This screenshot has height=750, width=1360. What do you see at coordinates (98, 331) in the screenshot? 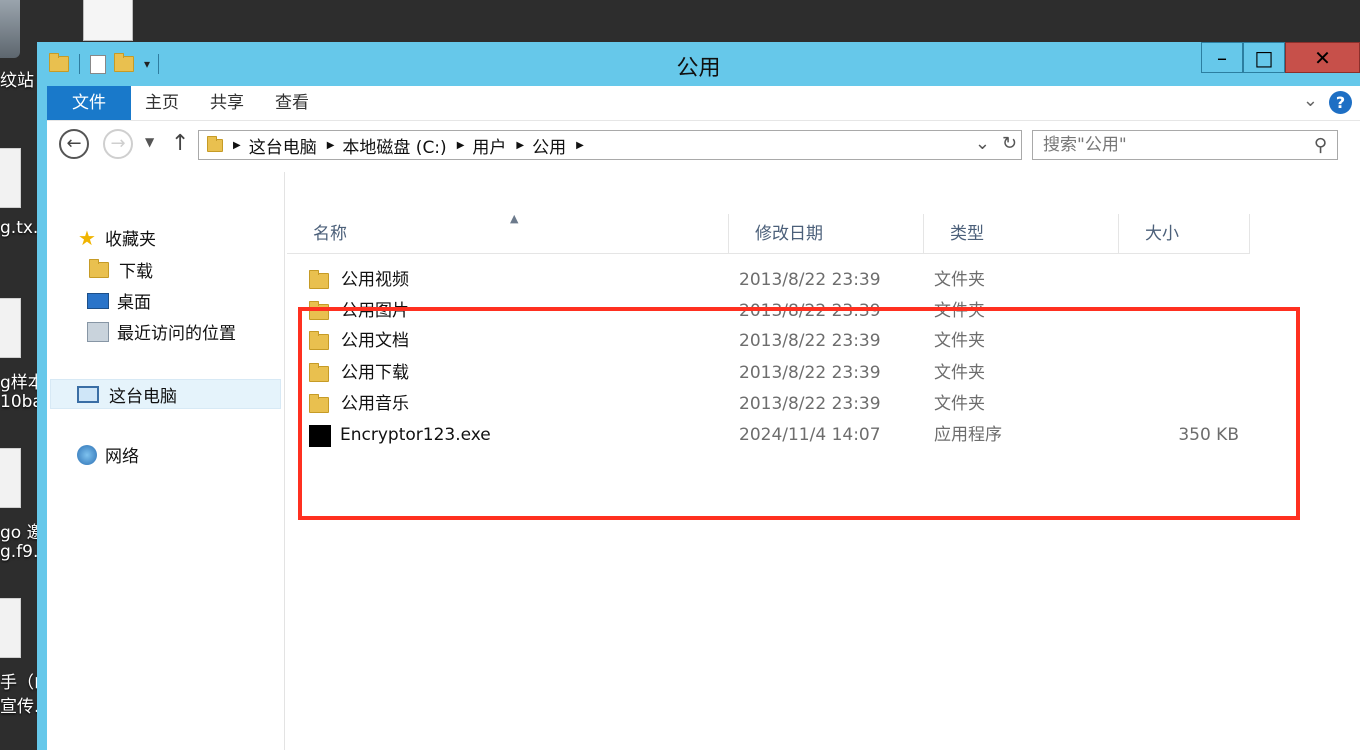
I see `recent-places-icon` at bounding box center [98, 331].